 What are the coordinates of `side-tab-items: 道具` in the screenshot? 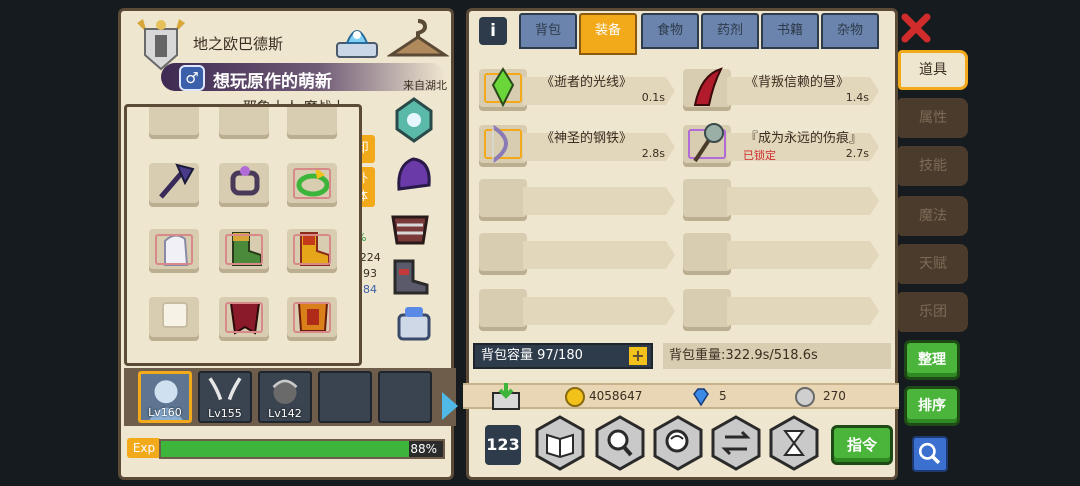 It's located at (933, 70).